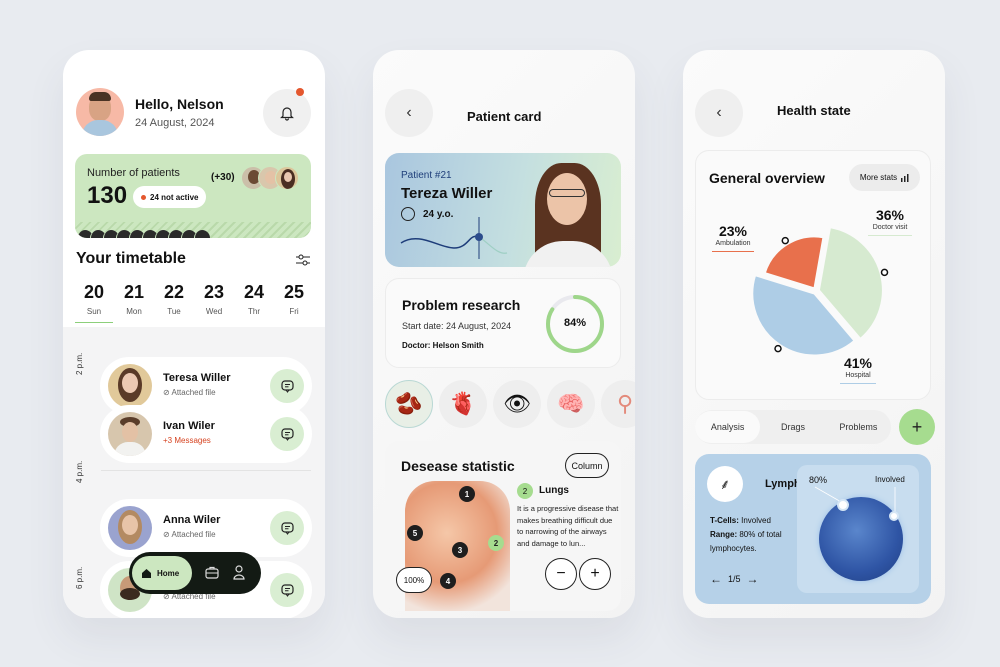 This screenshot has width=1000, height=667. Describe the element at coordinates (206, 528) in the screenshot. I see `appointment-item: Anna Wiler ⊘ Attached file` at that location.